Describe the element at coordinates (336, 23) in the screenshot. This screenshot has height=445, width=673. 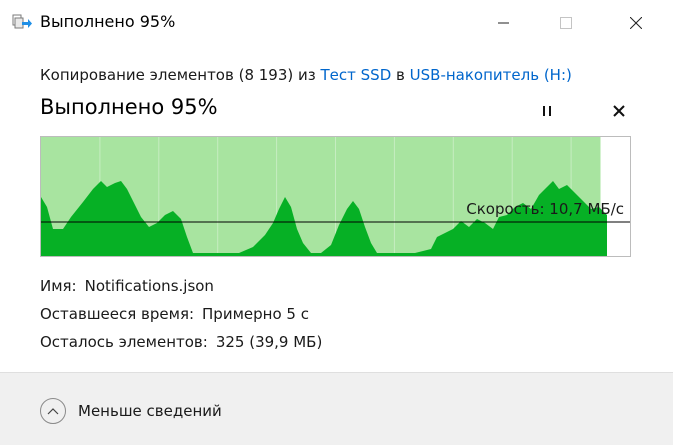
I see `title-bar: Выполнено 95%` at that location.